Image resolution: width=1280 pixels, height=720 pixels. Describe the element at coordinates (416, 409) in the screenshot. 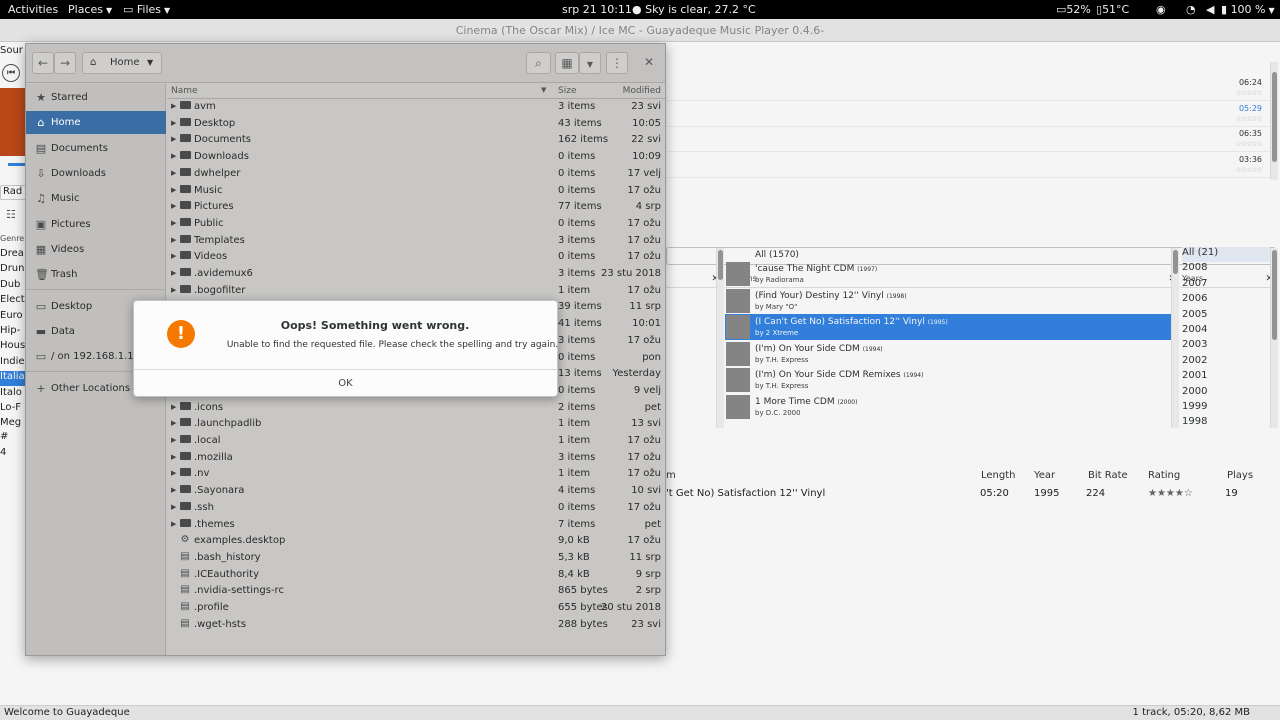

I see `file-row: ▶ .icons 2 items pet` at that location.